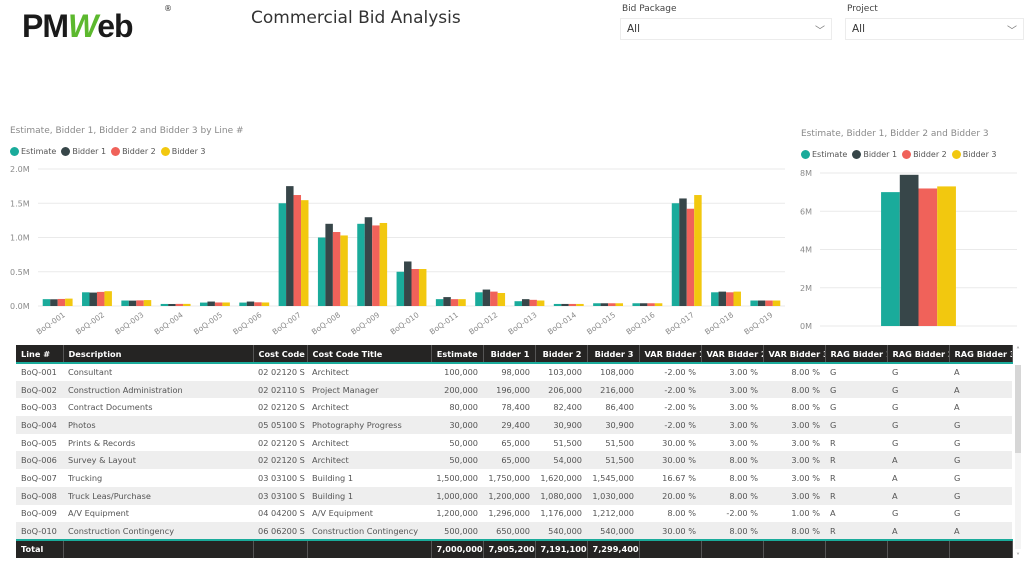 This screenshot has width=1024, height=572. What do you see at coordinates (457, 354) in the screenshot?
I see `column-header: Estimate` at bounding box center [457, 354].